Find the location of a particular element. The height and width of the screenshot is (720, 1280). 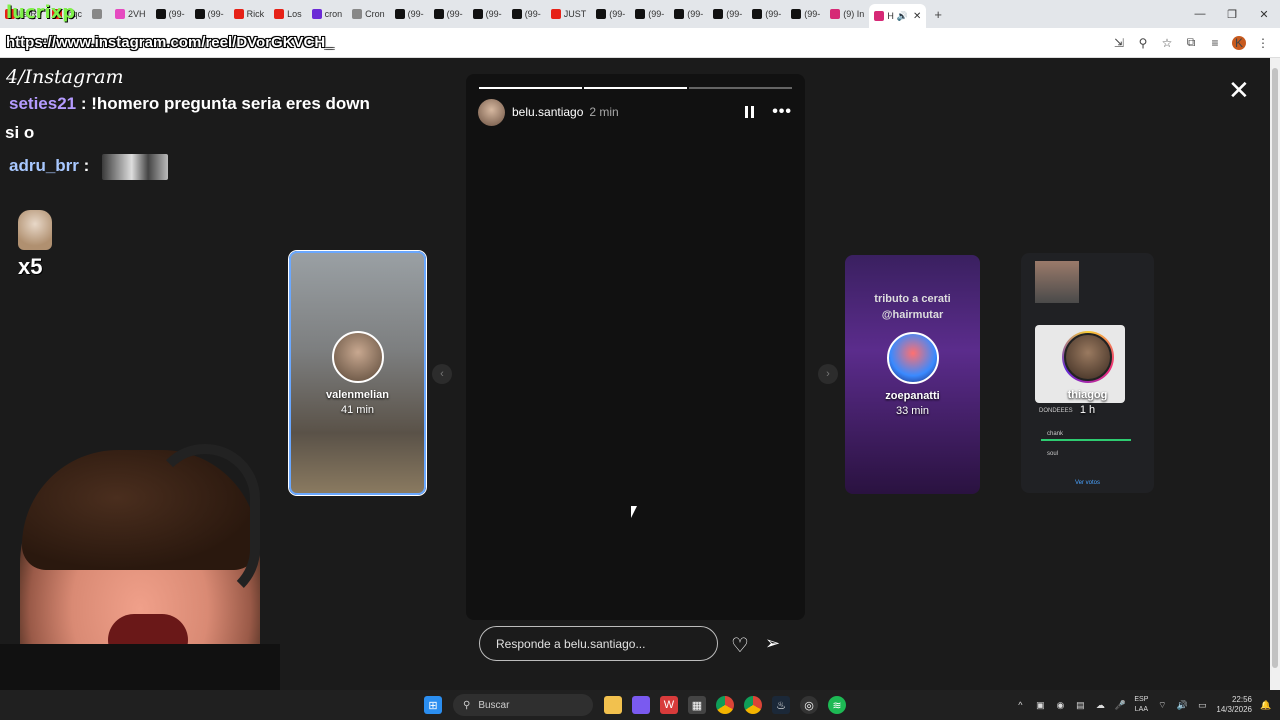

page-scrollbar is located at coordinates (1275, 374).